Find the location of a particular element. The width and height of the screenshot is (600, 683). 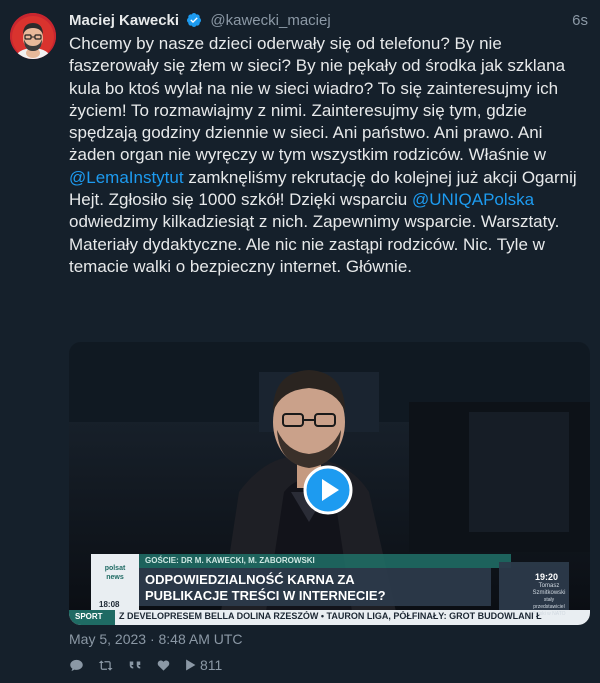

video-right-time: 19:20 is located at coordinates (547, 577).